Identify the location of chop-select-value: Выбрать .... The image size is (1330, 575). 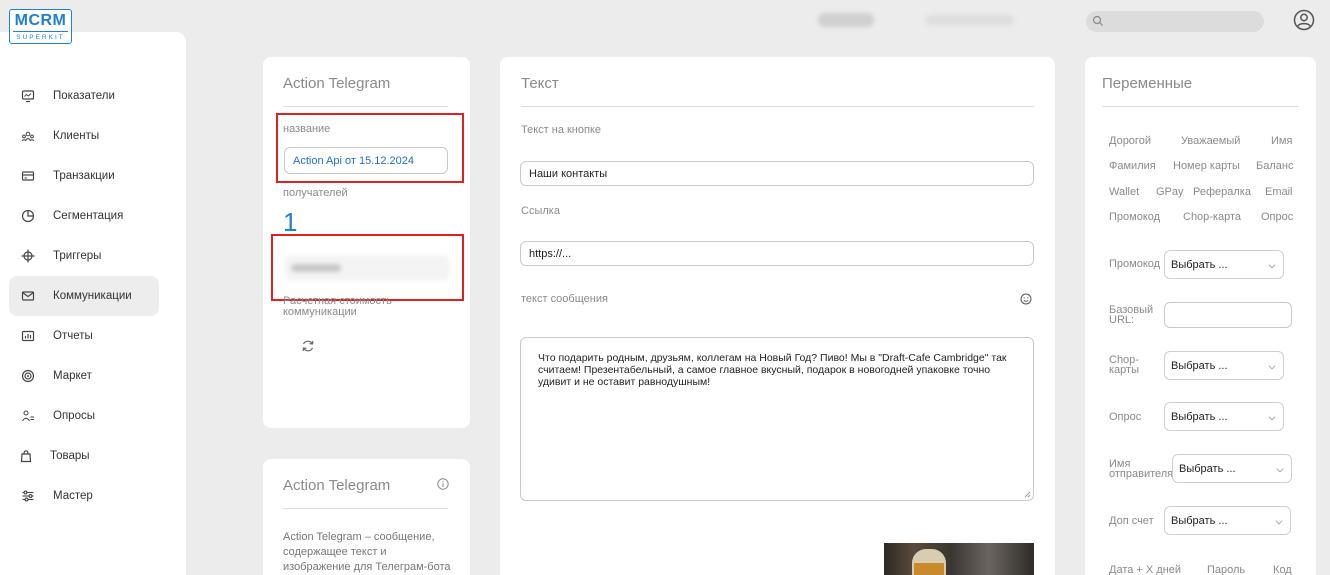
(1199, 365).